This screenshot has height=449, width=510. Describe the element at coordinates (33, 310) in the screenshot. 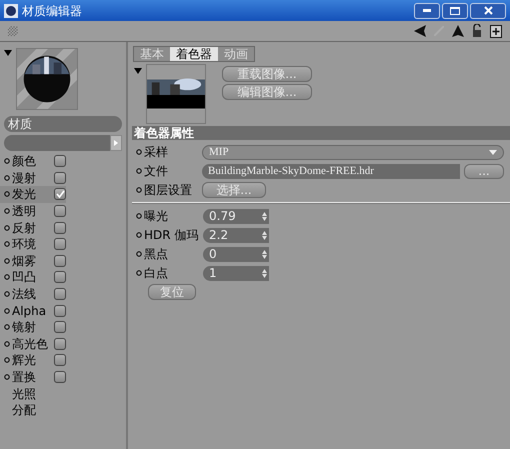

I see `channel-item: Alpha` at that location.